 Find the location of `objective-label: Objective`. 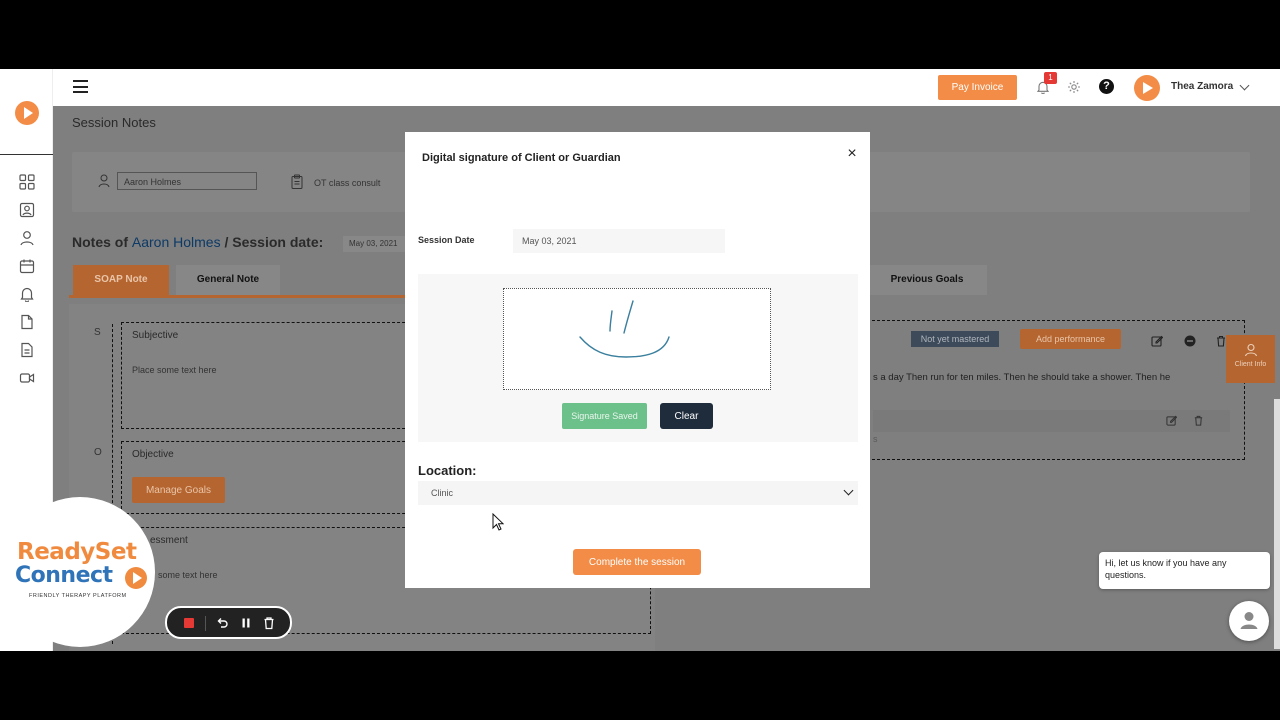

objective-label: Objective is located at coordinates (153, 454).